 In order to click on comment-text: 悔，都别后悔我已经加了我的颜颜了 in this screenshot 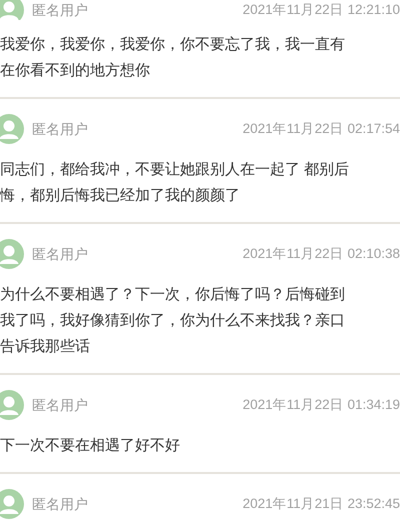, I will do `click(120, 196)`.